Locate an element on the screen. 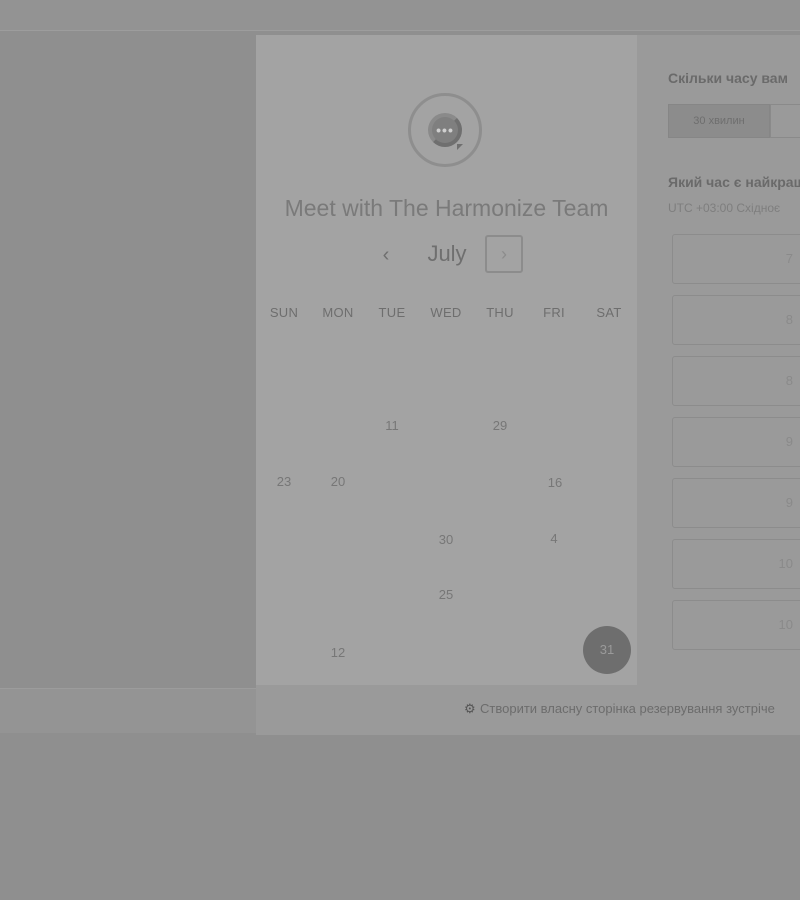  calendar-day: 20 is located at coordinates (338, 481).